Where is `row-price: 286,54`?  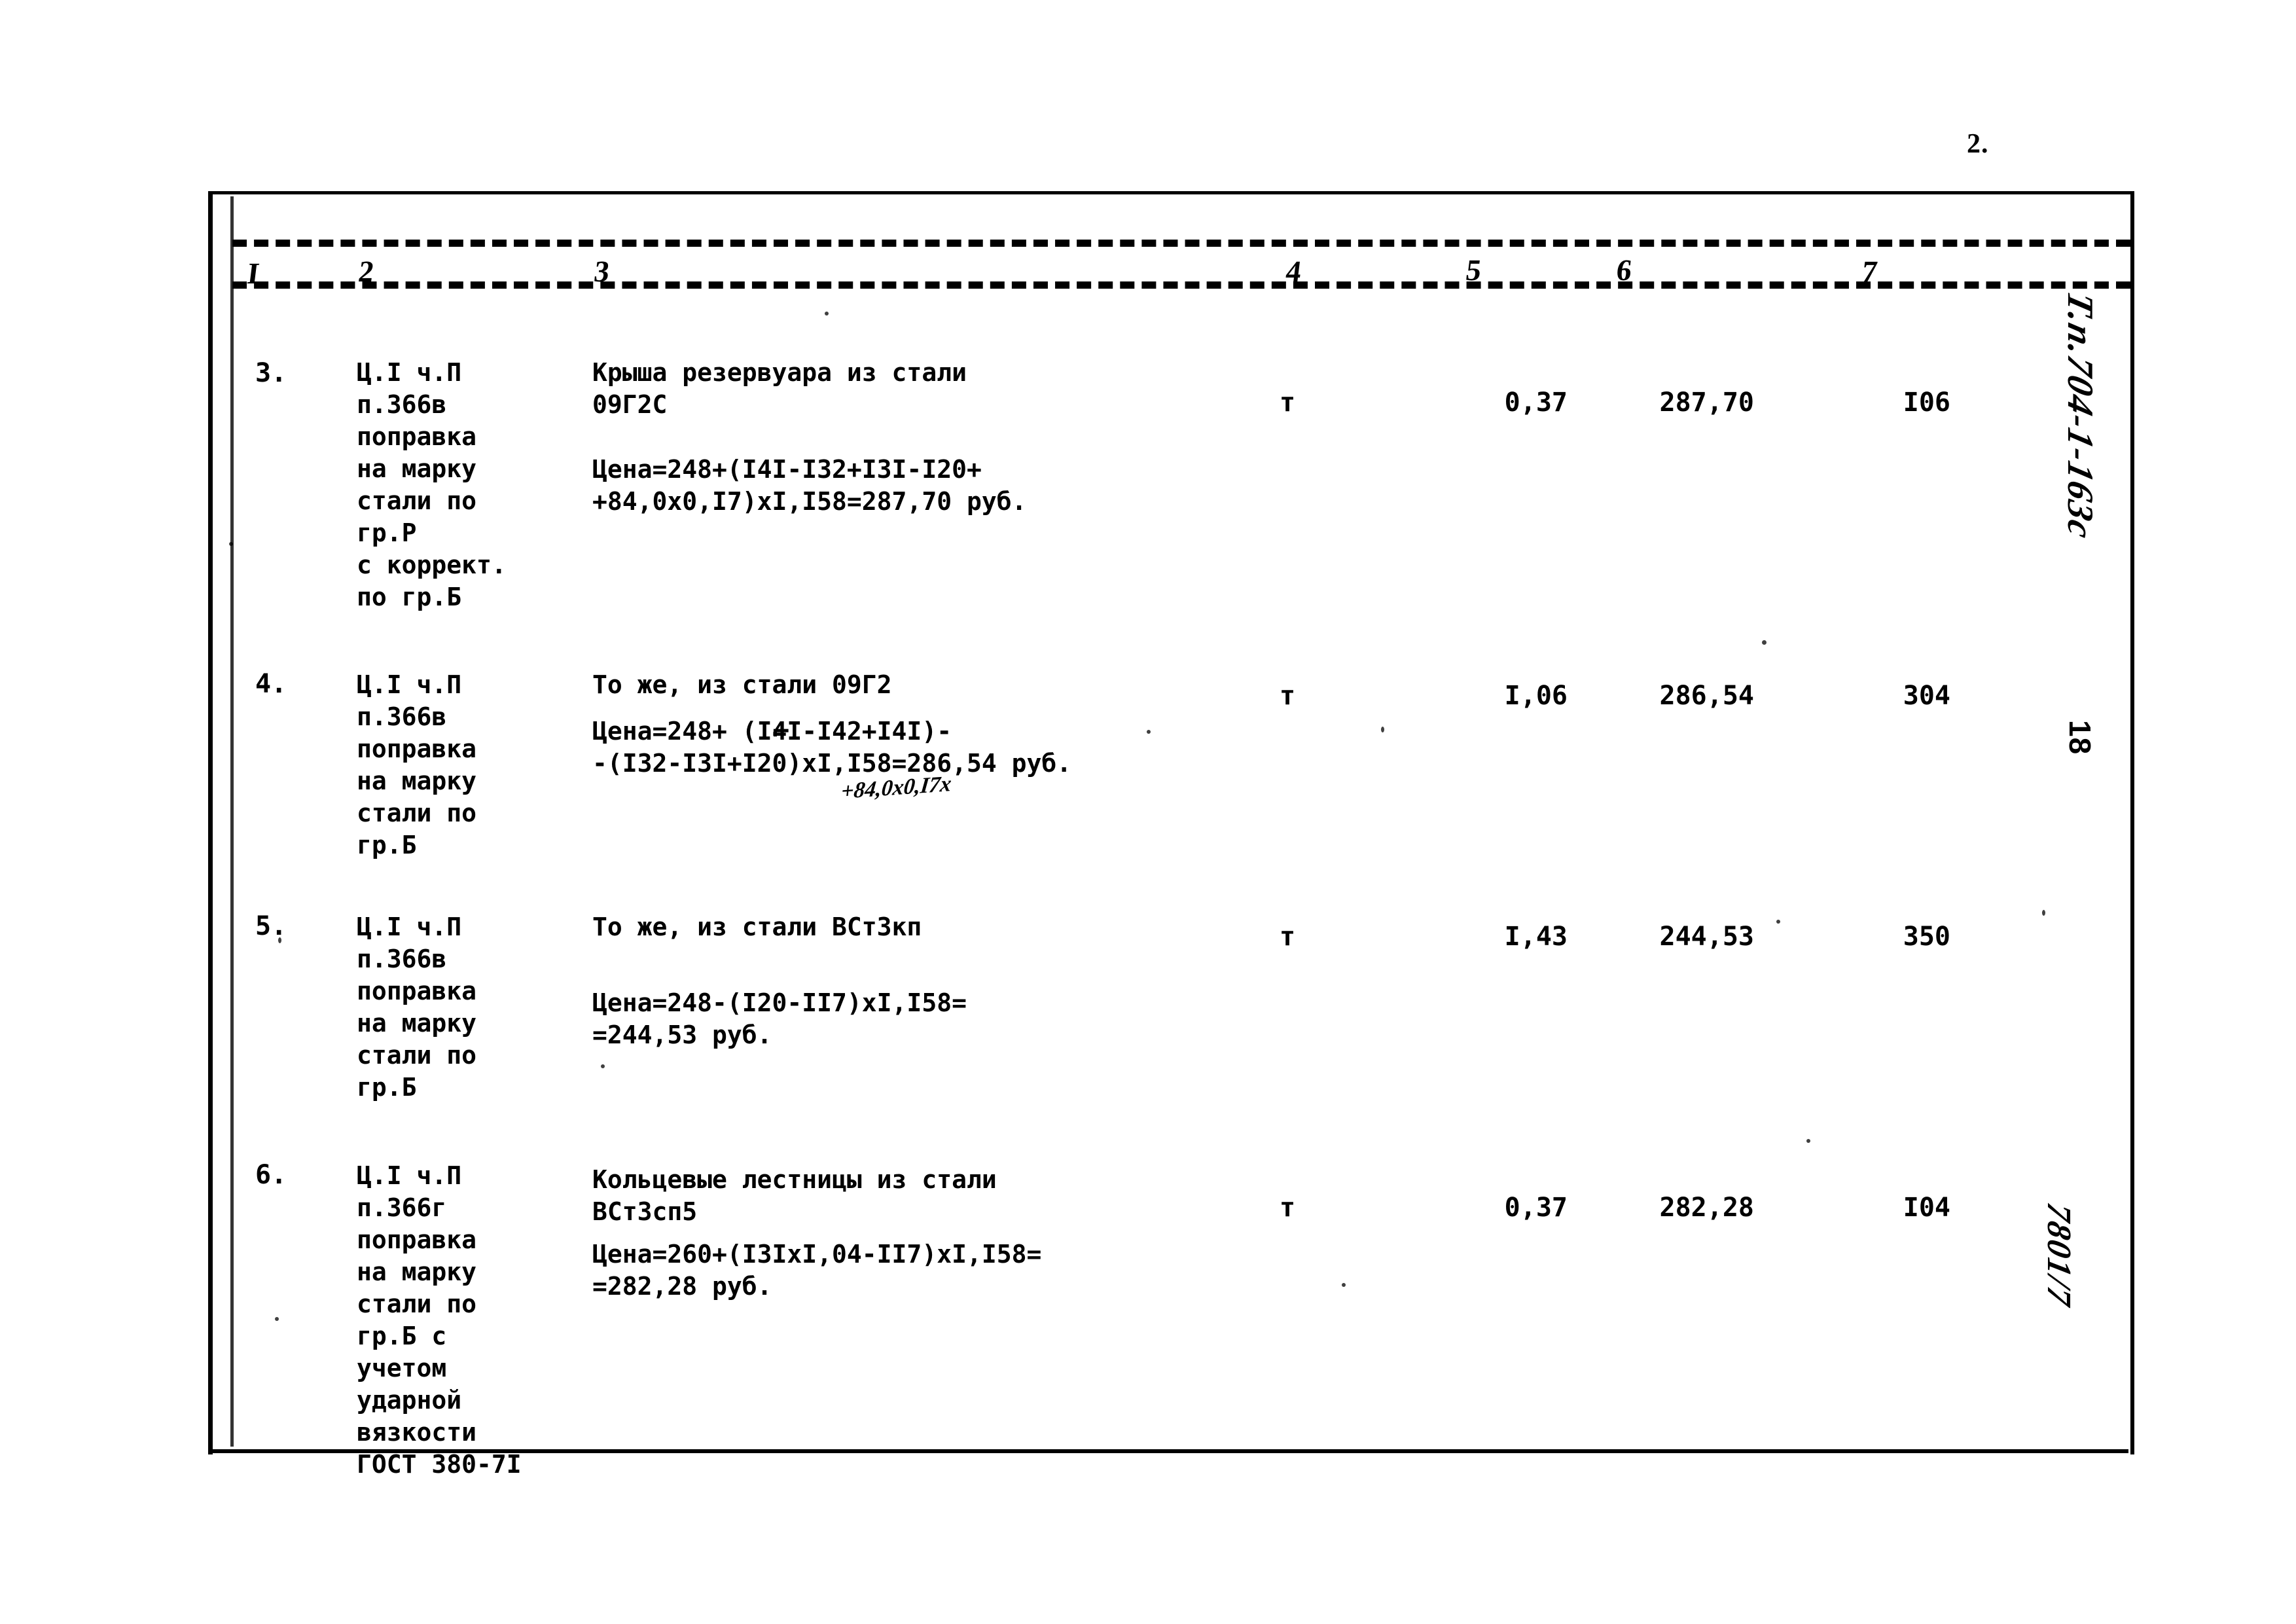 row-price: 286,54 is located at coordinates (1707, 696).